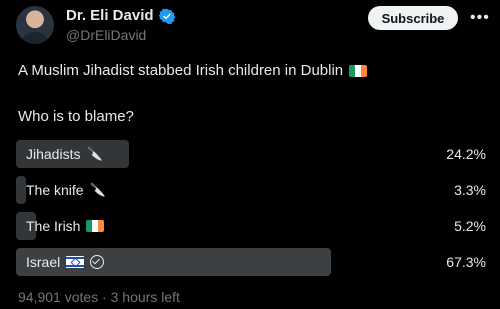 This screenshot has width=500, height=309. I want to click on poll-option-label: The knife 🔪, so click(66, 190).